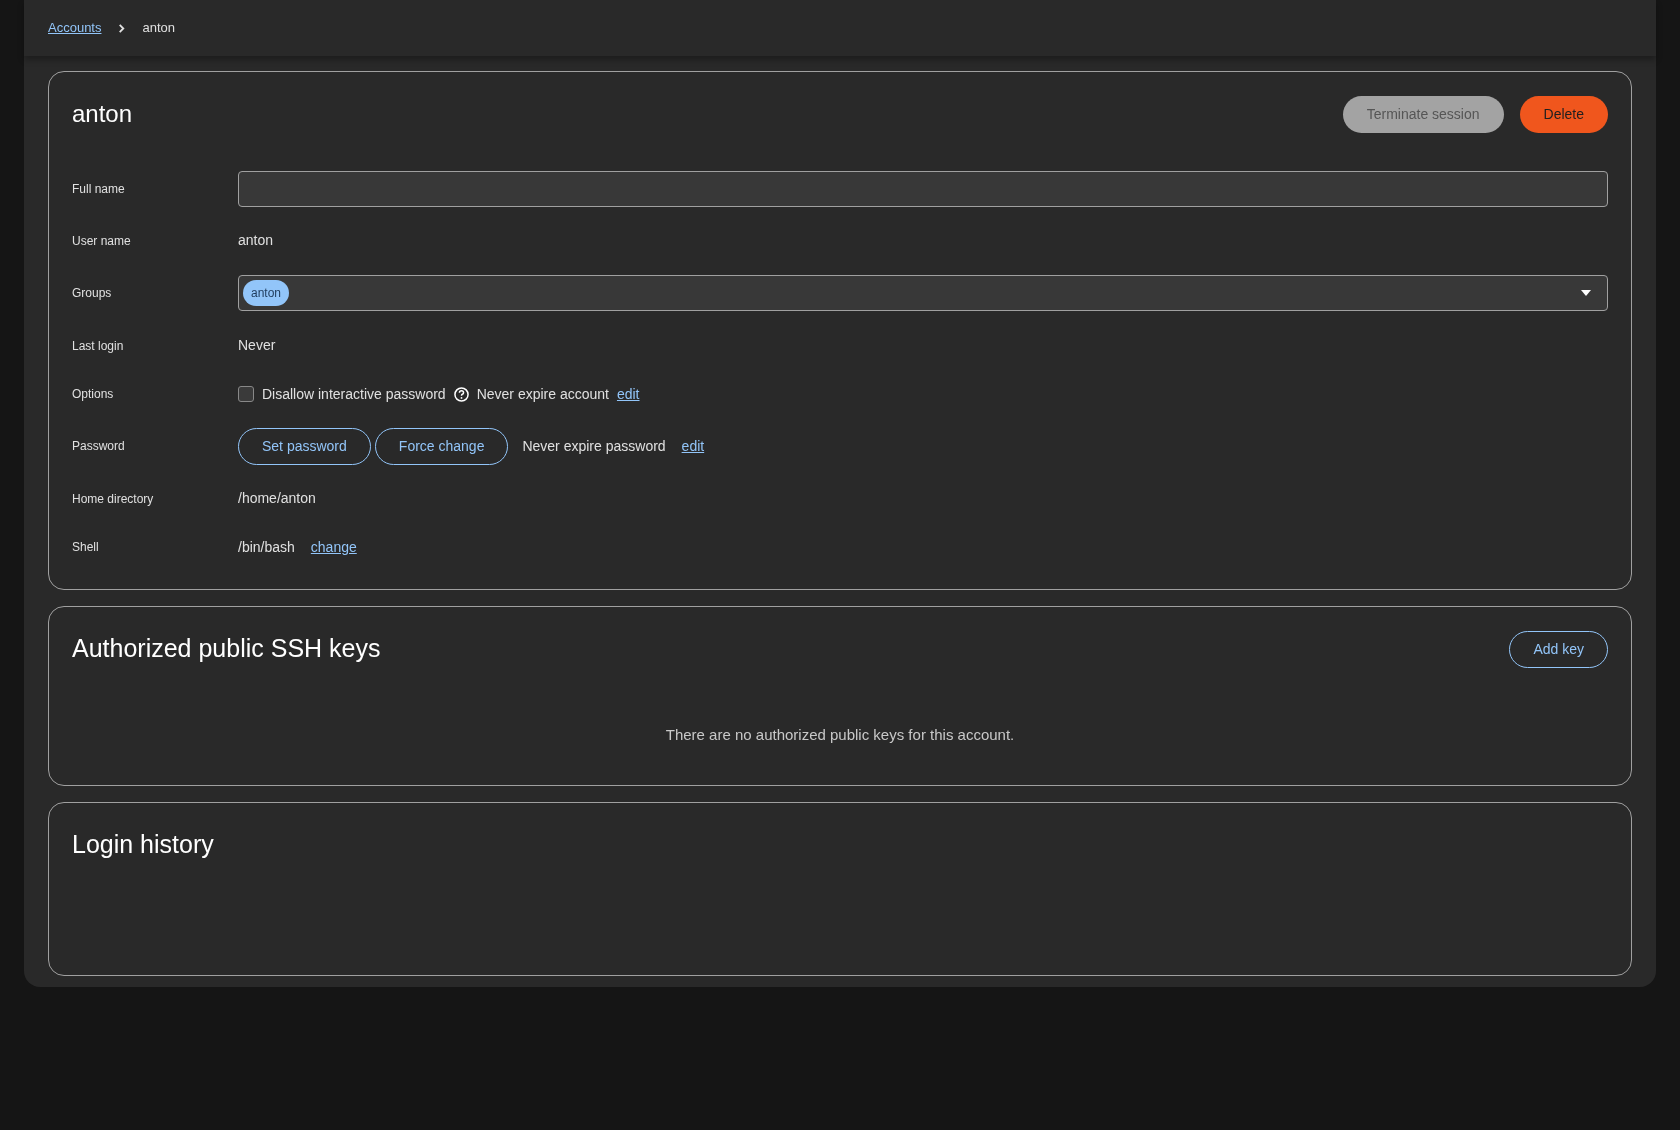 This screenshot has height=1130, width=1680. Describe the element at coordinates (594, 446) in the screenshot. I see `expiry-text: Never expire password` at that location.